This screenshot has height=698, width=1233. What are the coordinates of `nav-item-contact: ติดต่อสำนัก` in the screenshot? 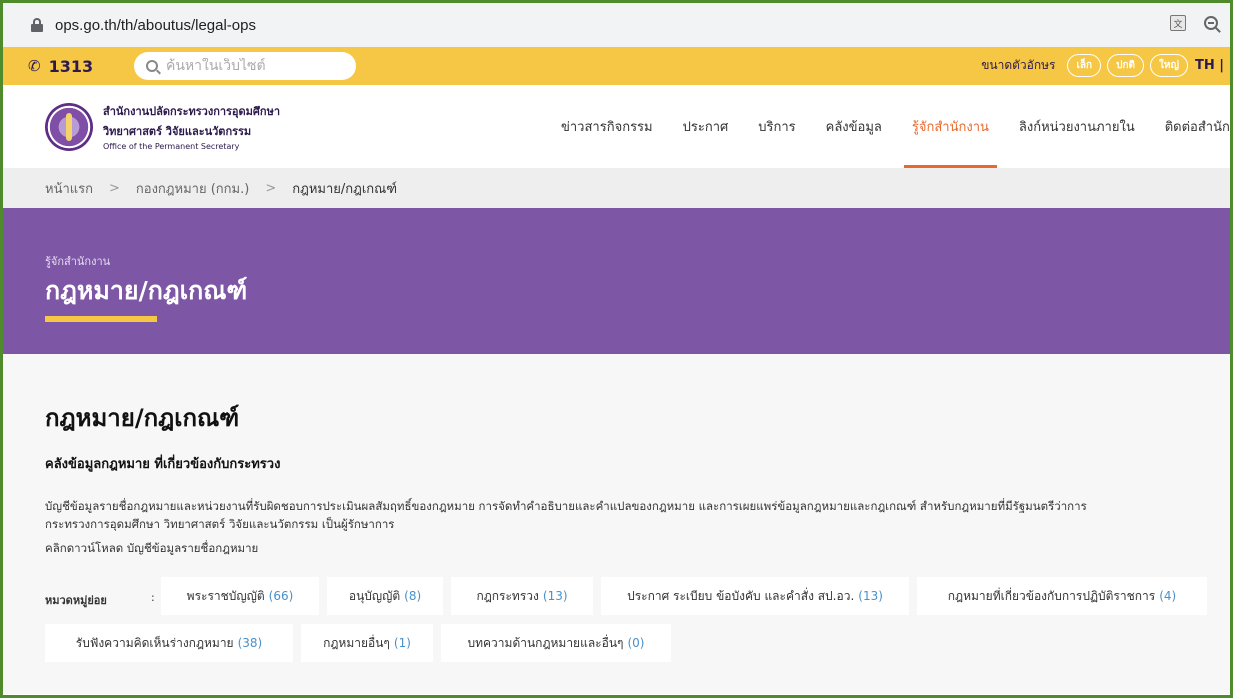 It's located at (1197, 126).